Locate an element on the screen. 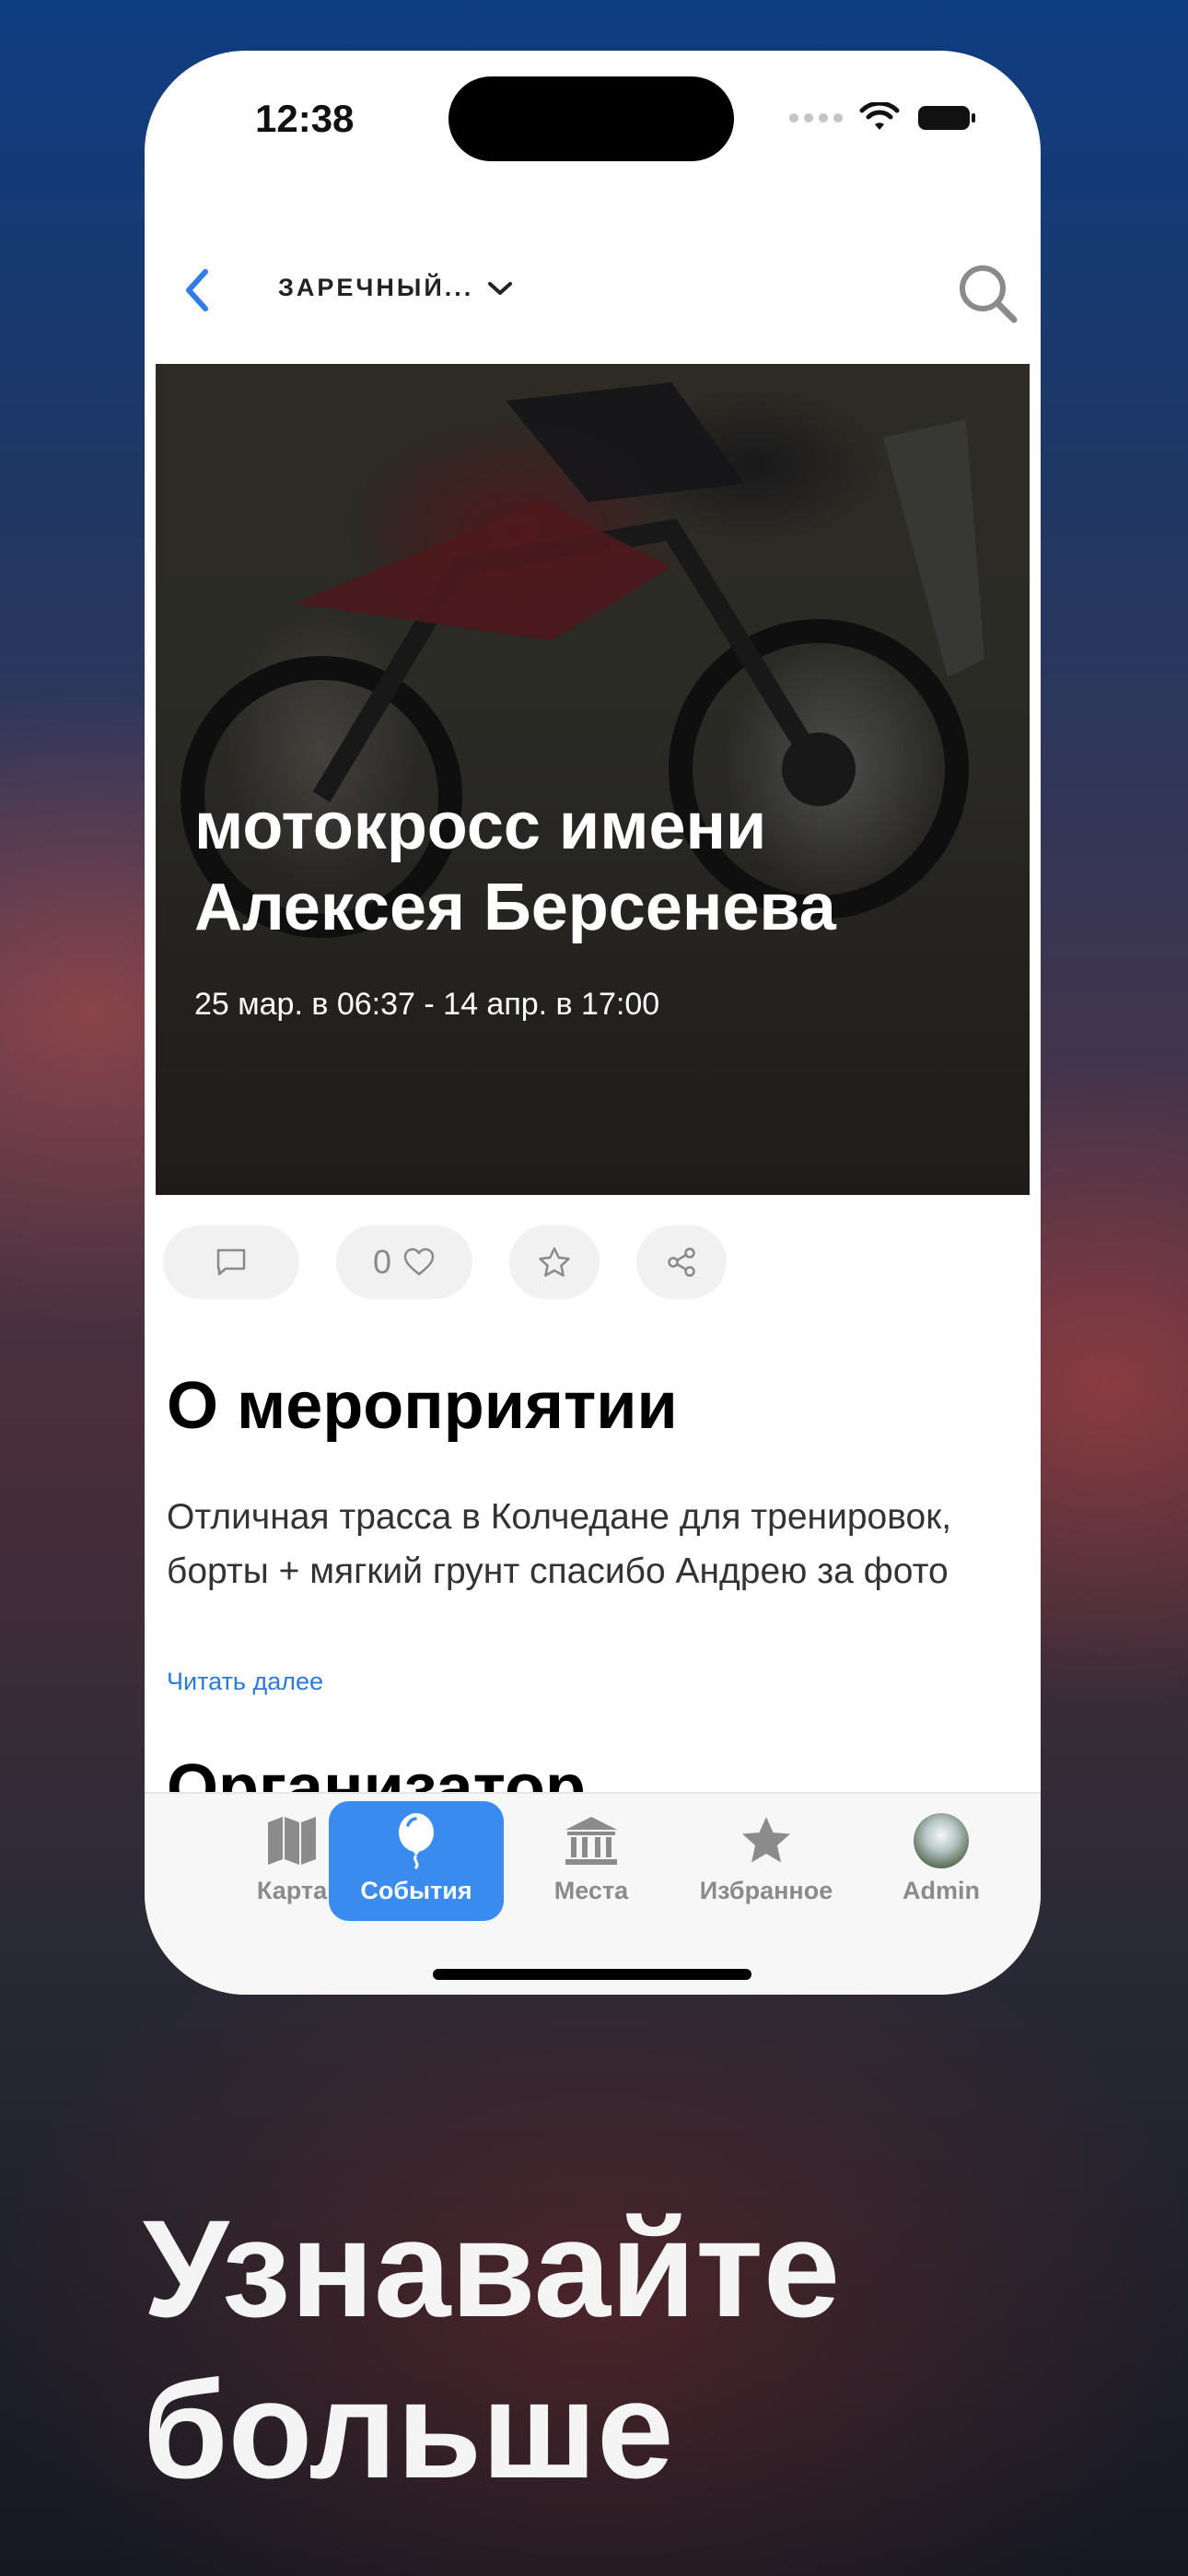 The height and width of the screenshot is (2576, 1188). cellular-signal-icon is located at coordinates (816, 118).